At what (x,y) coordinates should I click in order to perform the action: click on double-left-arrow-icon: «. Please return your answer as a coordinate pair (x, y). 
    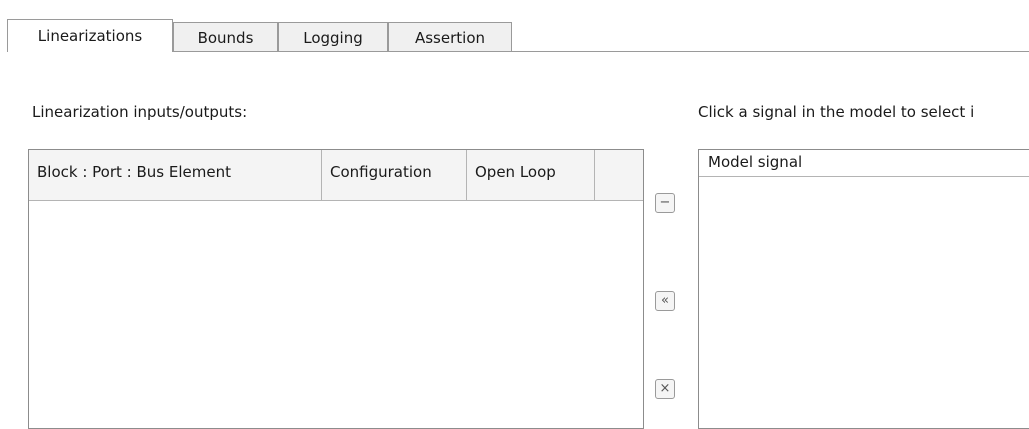
    Looking at the image, I should click on (665, 300).